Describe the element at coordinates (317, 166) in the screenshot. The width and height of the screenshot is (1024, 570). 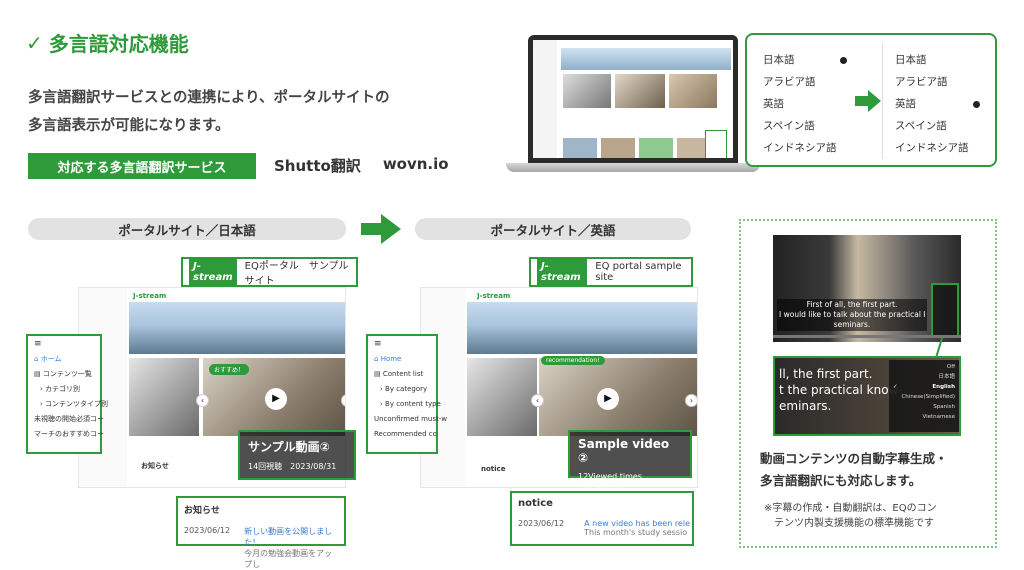
I see `service-name-shutto: Shutto翻訳` at that location.